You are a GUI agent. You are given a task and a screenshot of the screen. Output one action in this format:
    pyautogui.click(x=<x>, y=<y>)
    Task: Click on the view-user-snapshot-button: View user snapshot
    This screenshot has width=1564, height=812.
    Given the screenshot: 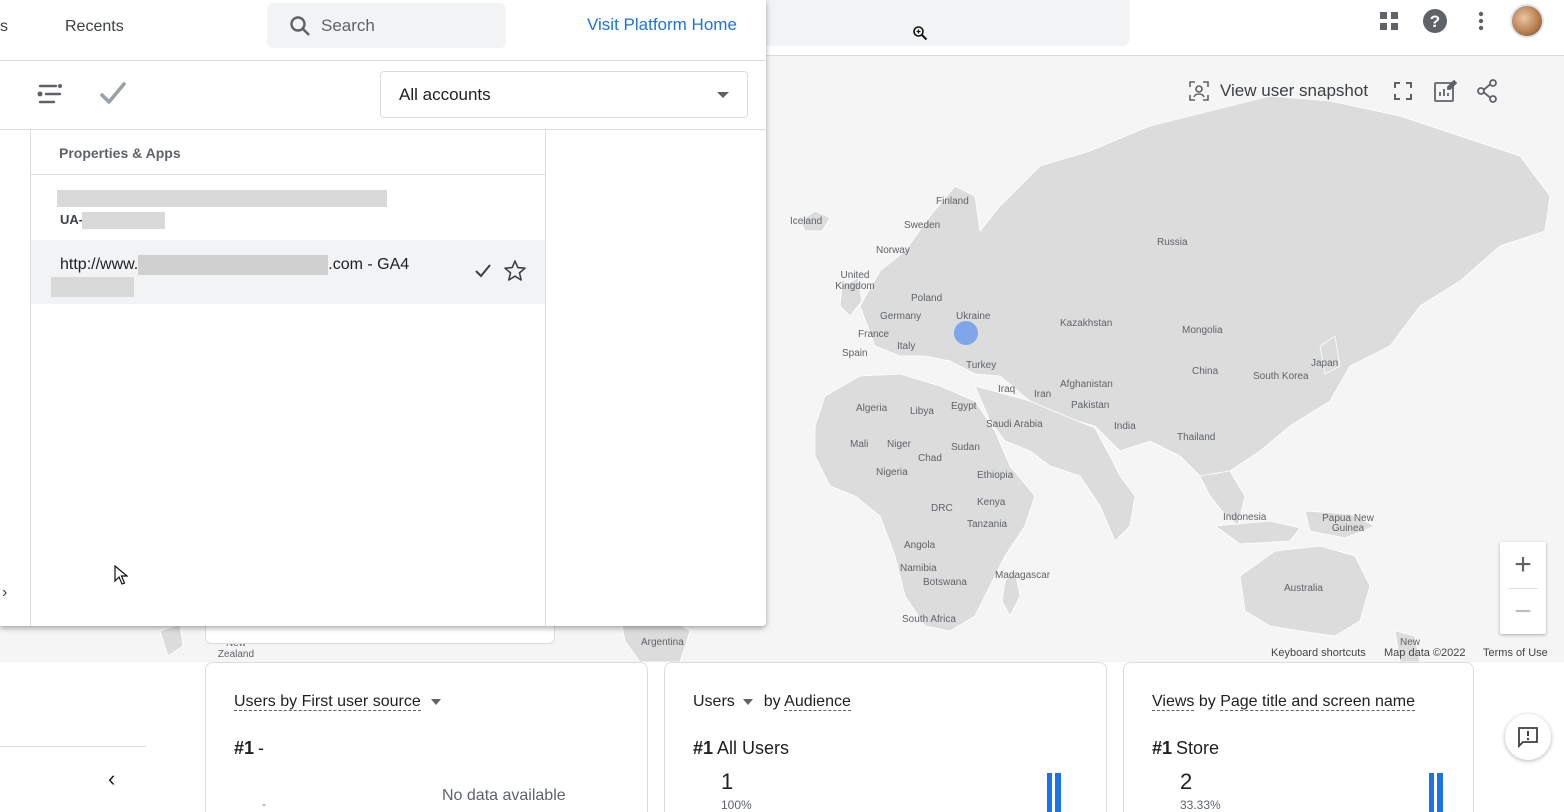 What is the action you would take?
    pyautogui.click(x=1278, y=91)
    